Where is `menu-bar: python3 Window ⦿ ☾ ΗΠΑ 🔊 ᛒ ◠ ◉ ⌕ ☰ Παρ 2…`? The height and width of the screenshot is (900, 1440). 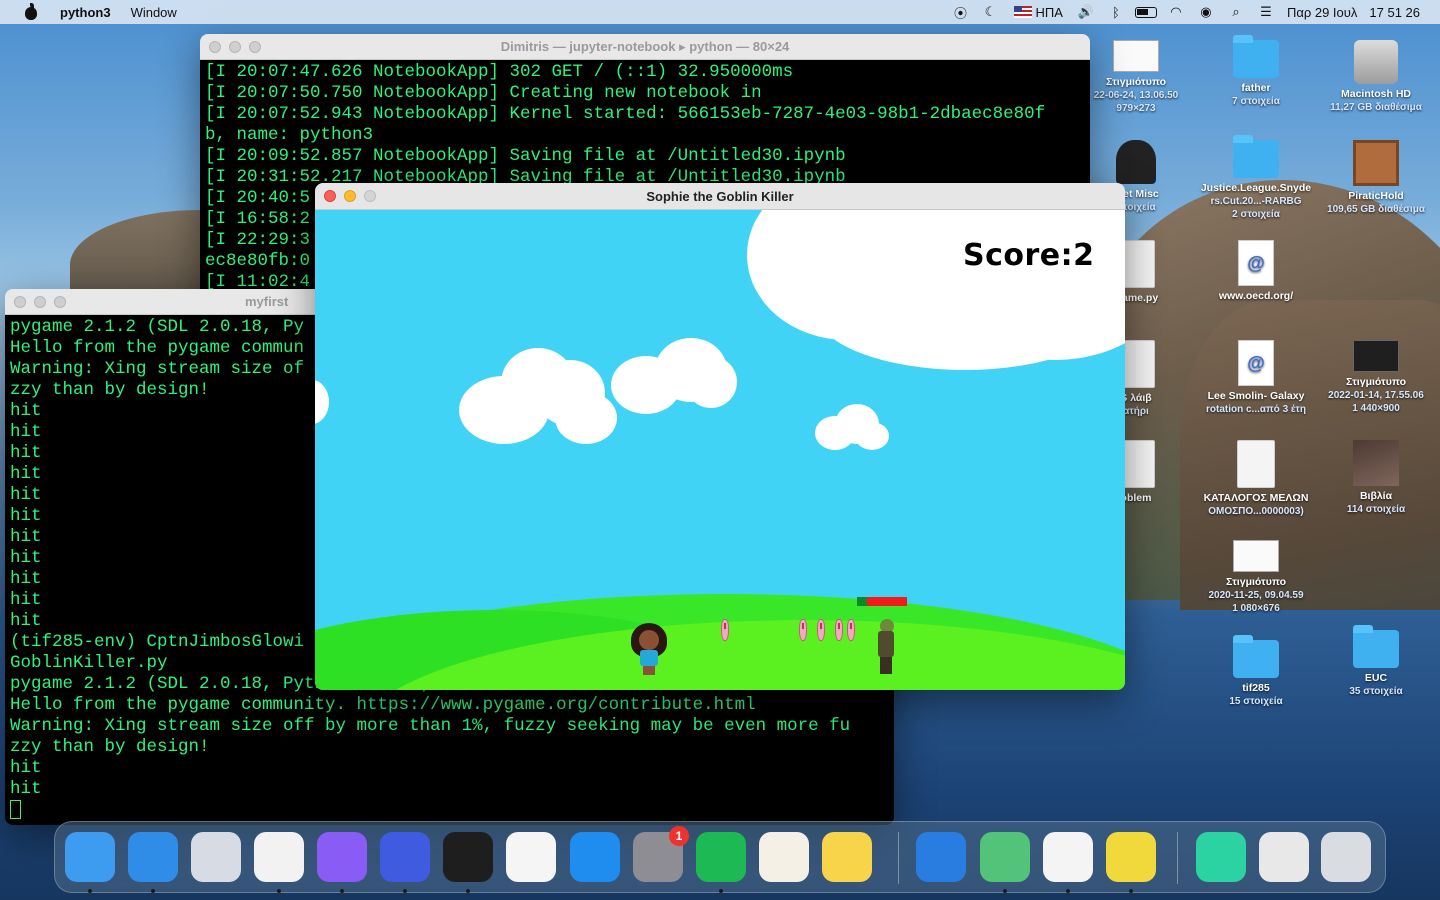
menu-bar: python3 Window ⦿ ☾ ΗΠΑ 🔊 ᛒ ◠ ◉ ⌕ ☰ Παρ 2… is located at coordinates (720, 12).